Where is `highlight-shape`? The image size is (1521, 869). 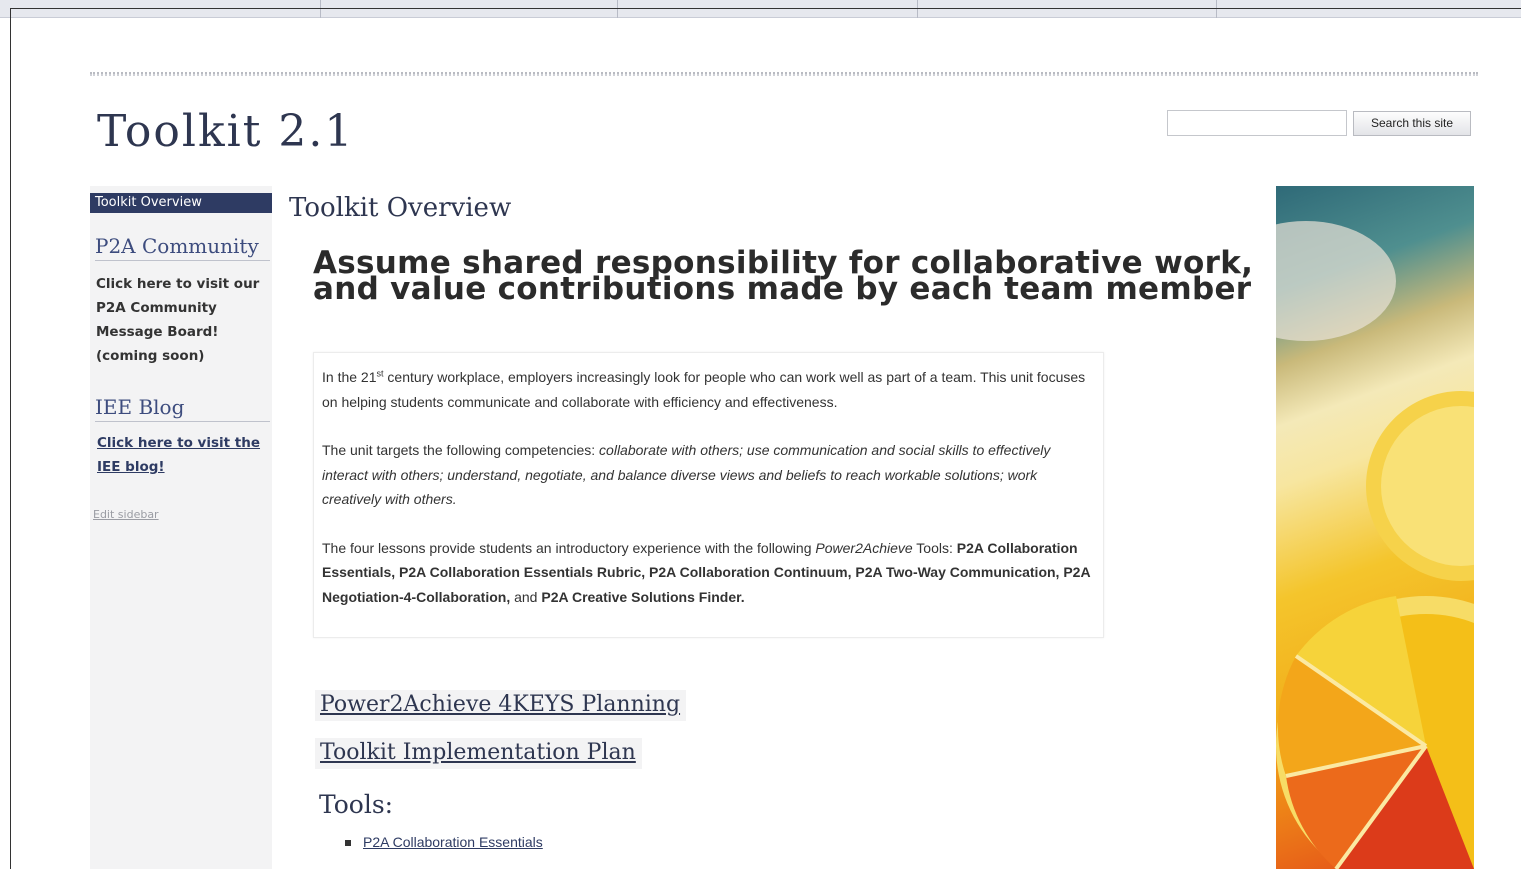
highlight-shape is located at coordinates (1336, 281).